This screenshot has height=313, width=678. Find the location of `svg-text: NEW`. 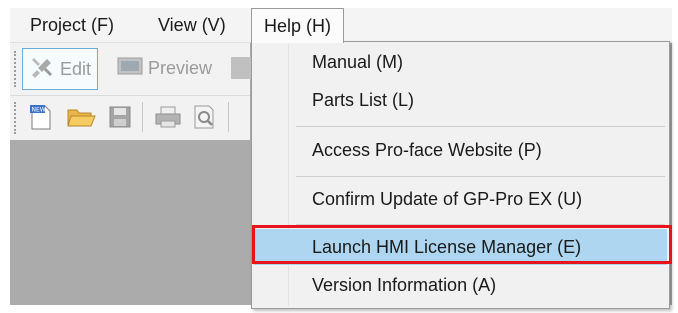

svg-text: NEW is located at coordinates (39, 110).